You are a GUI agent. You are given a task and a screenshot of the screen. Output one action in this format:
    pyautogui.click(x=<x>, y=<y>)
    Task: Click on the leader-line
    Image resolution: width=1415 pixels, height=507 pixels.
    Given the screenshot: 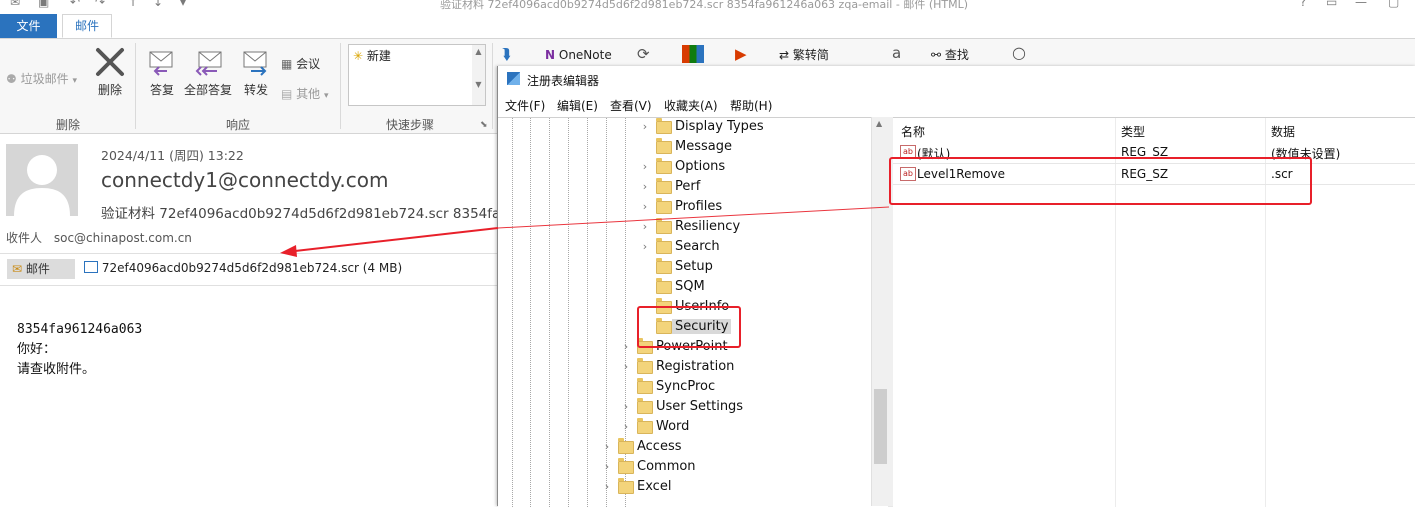 What is the action you would take?
    pyautogui.click(x=693, y=217)
    